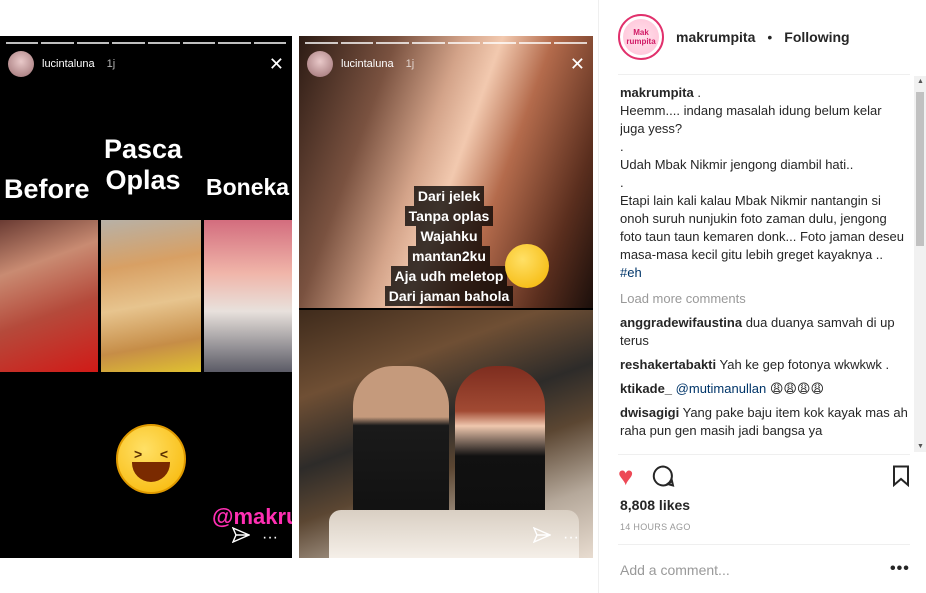 The image size is (926, 593). I want to click on comment-text: Yah ke gep fotonya wkwkwk ., so click(804, 364).